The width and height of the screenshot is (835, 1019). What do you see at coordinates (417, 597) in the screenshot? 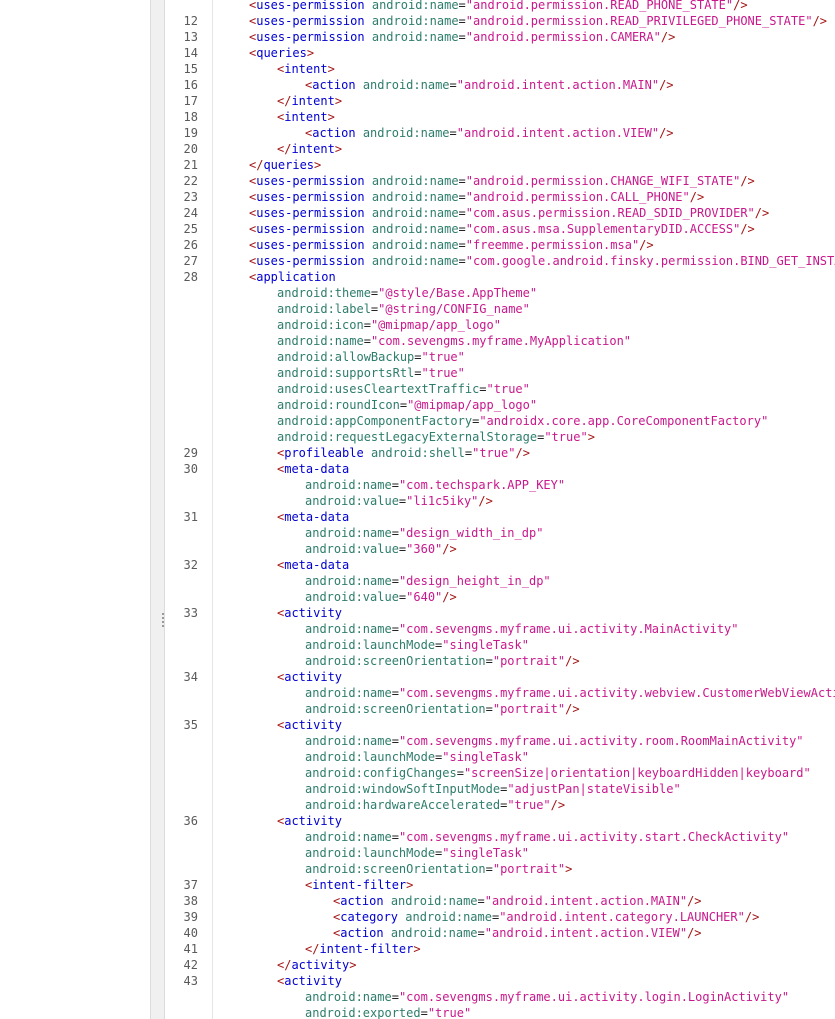
I see `code-line: android:value="640"/>` at bounding box center [417, 597].